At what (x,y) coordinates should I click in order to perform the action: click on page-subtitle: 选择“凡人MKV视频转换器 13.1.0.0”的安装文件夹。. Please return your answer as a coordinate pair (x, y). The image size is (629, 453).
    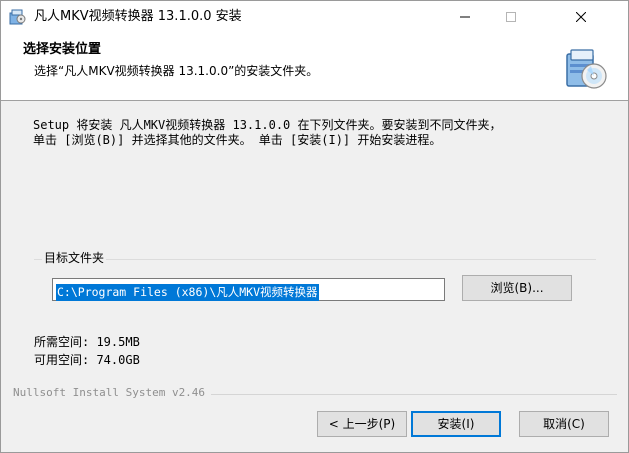
    Looking at the image, I should click on (176, 71).